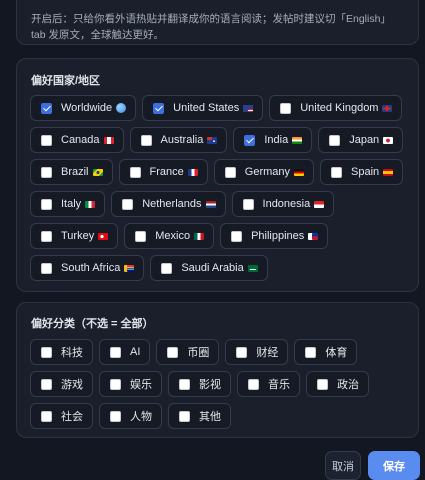  What do you see at coordinates (394, 465) in the screenshot?
I see `save-button: 保存` at bounding box center [394, 465].